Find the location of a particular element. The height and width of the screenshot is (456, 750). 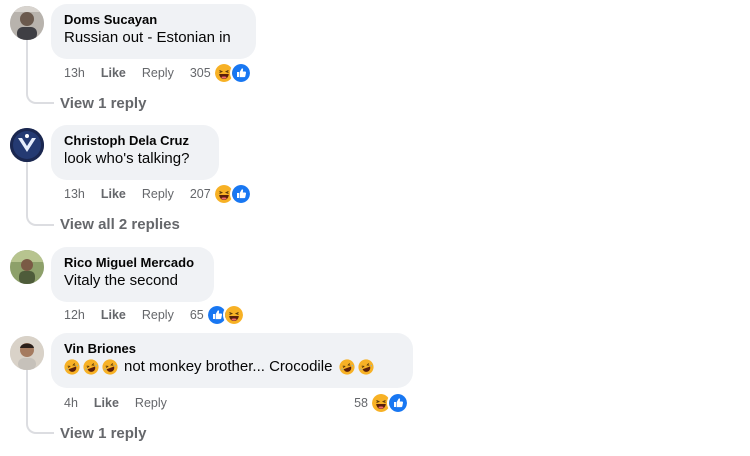

comment-author: Christoph Dela Cruz is located at coordinates (135, 140).